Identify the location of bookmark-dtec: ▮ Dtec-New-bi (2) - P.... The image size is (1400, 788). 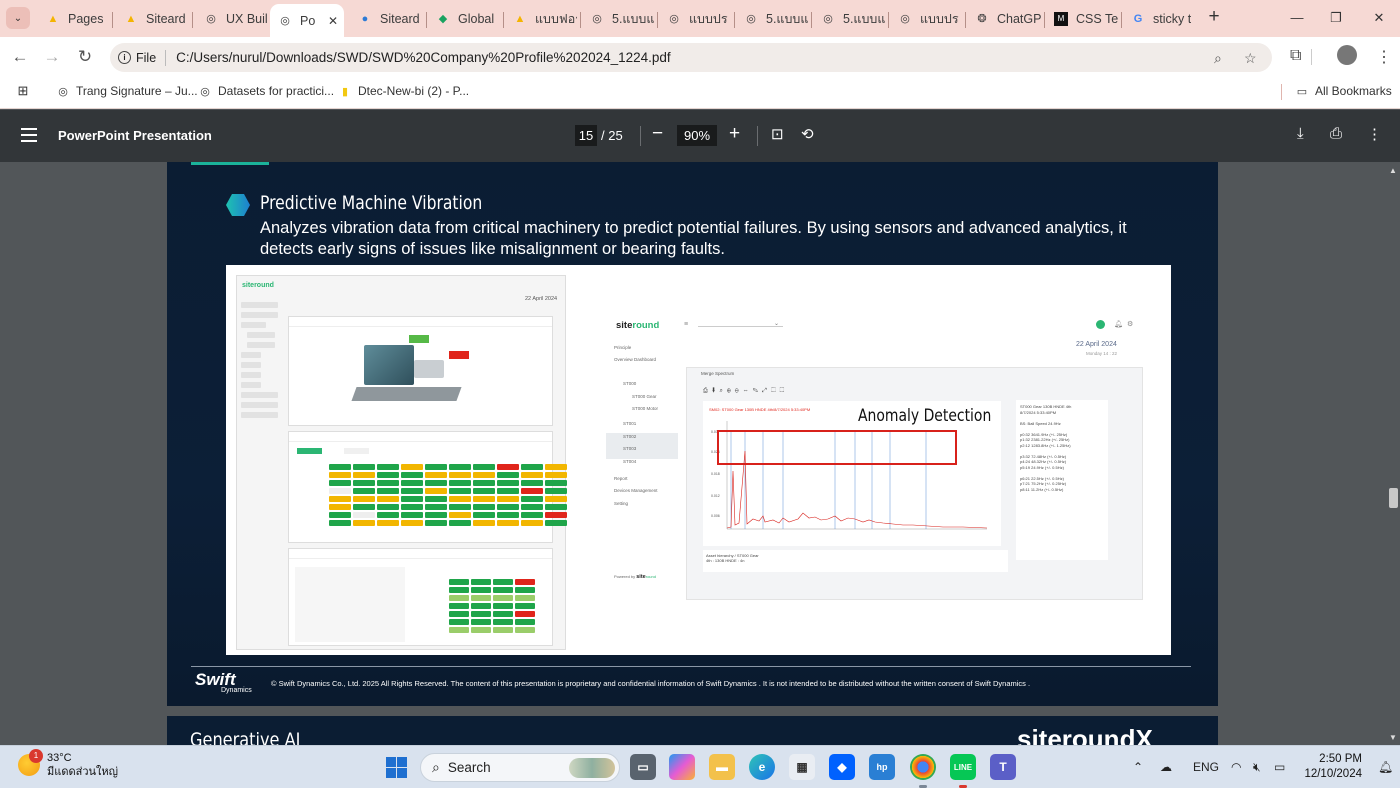
(403, 91).